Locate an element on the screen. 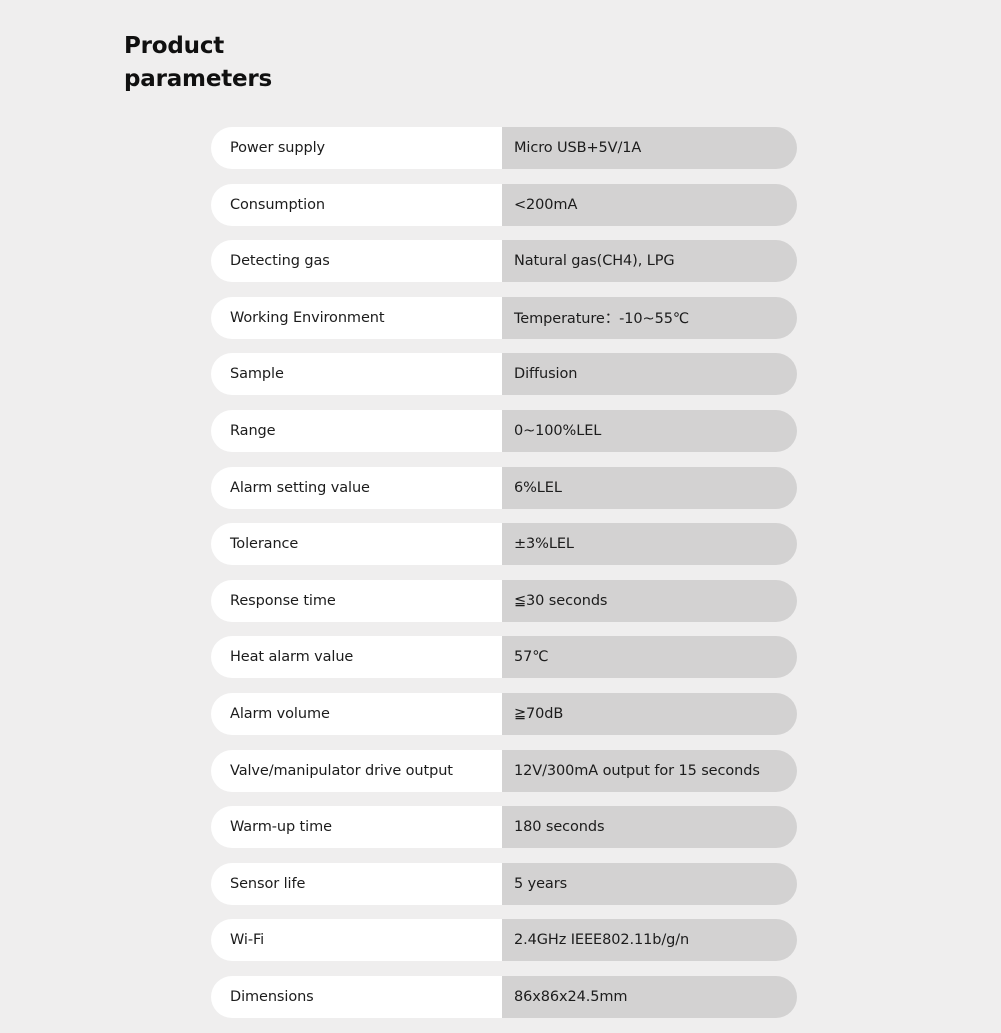 Image resolution: width=1001 pixels, height=1033 pixels. table-row: Range 0~100%LEL is located at coordinates (504, 430).